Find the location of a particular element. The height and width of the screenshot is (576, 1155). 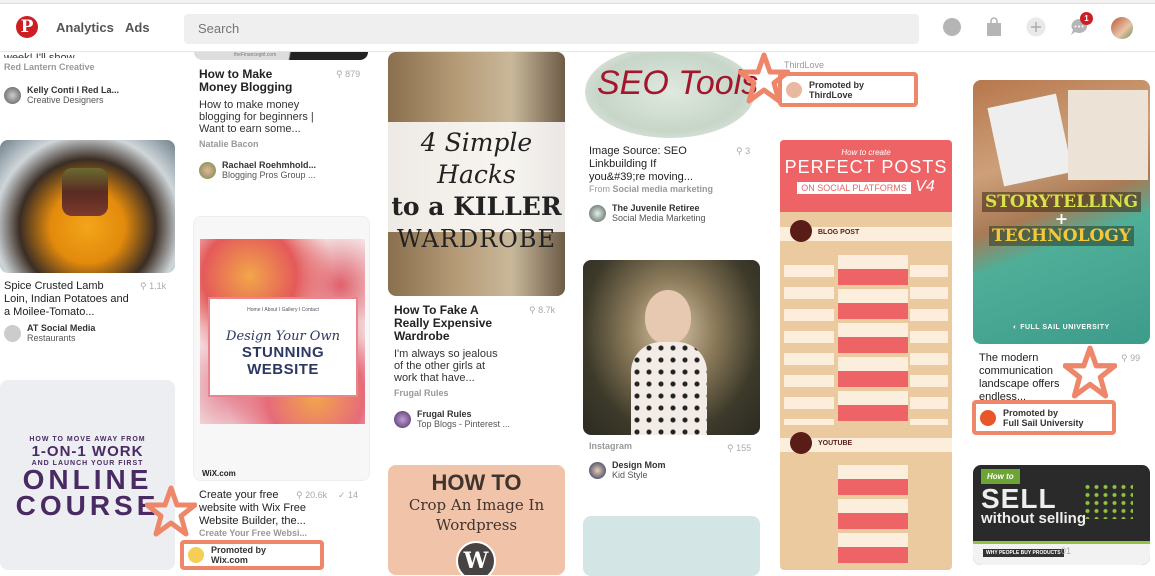

infographic-section: YOUTUBE is located at coordinates (835, 443).